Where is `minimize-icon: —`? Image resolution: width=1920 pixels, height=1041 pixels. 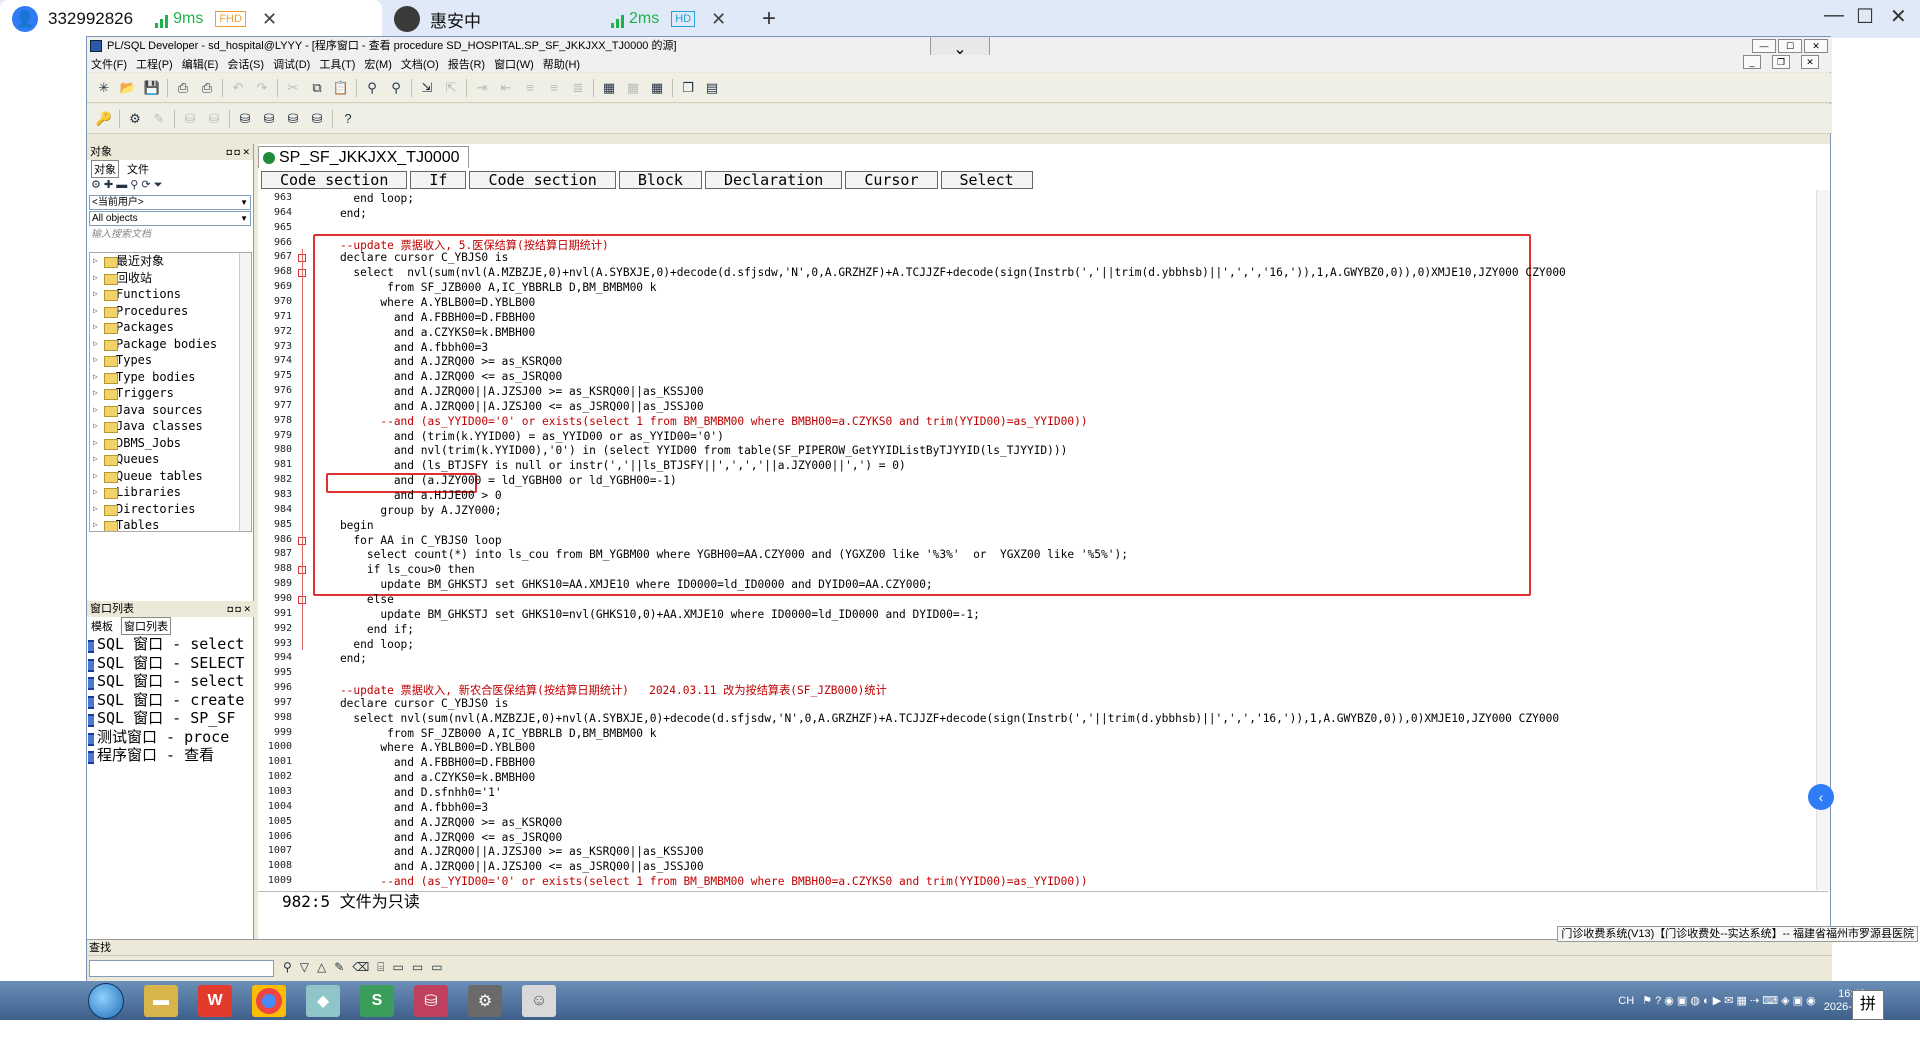 minimize-icon: — is located at coordinates (1834, 15).